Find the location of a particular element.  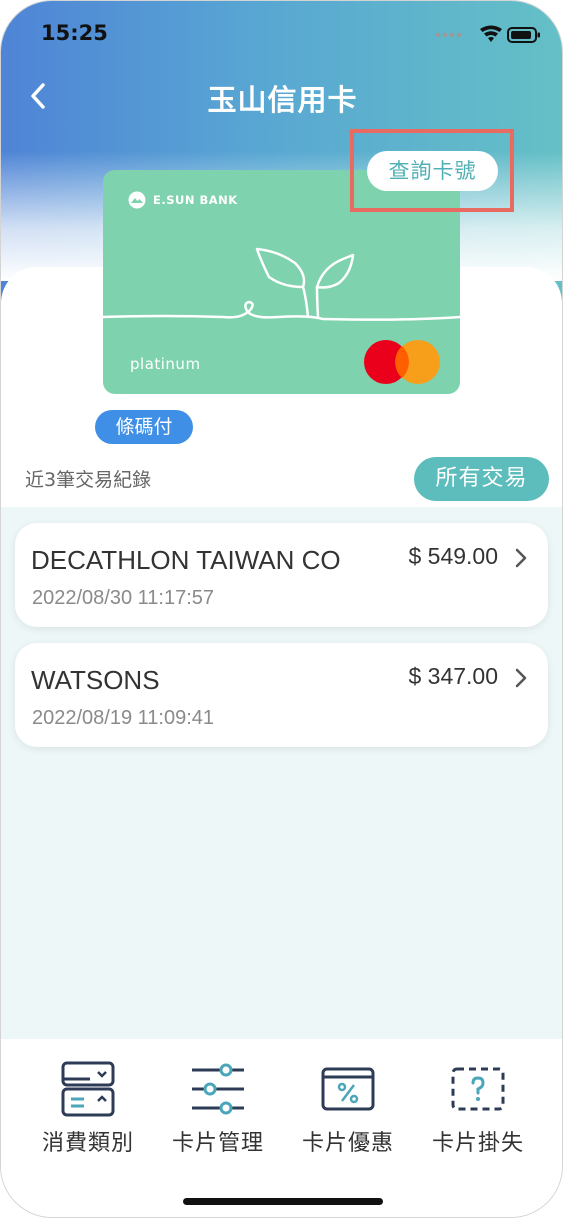

transaction-datetime: 2022/08/30 11:17:57 is located at coordinates (123, 598).